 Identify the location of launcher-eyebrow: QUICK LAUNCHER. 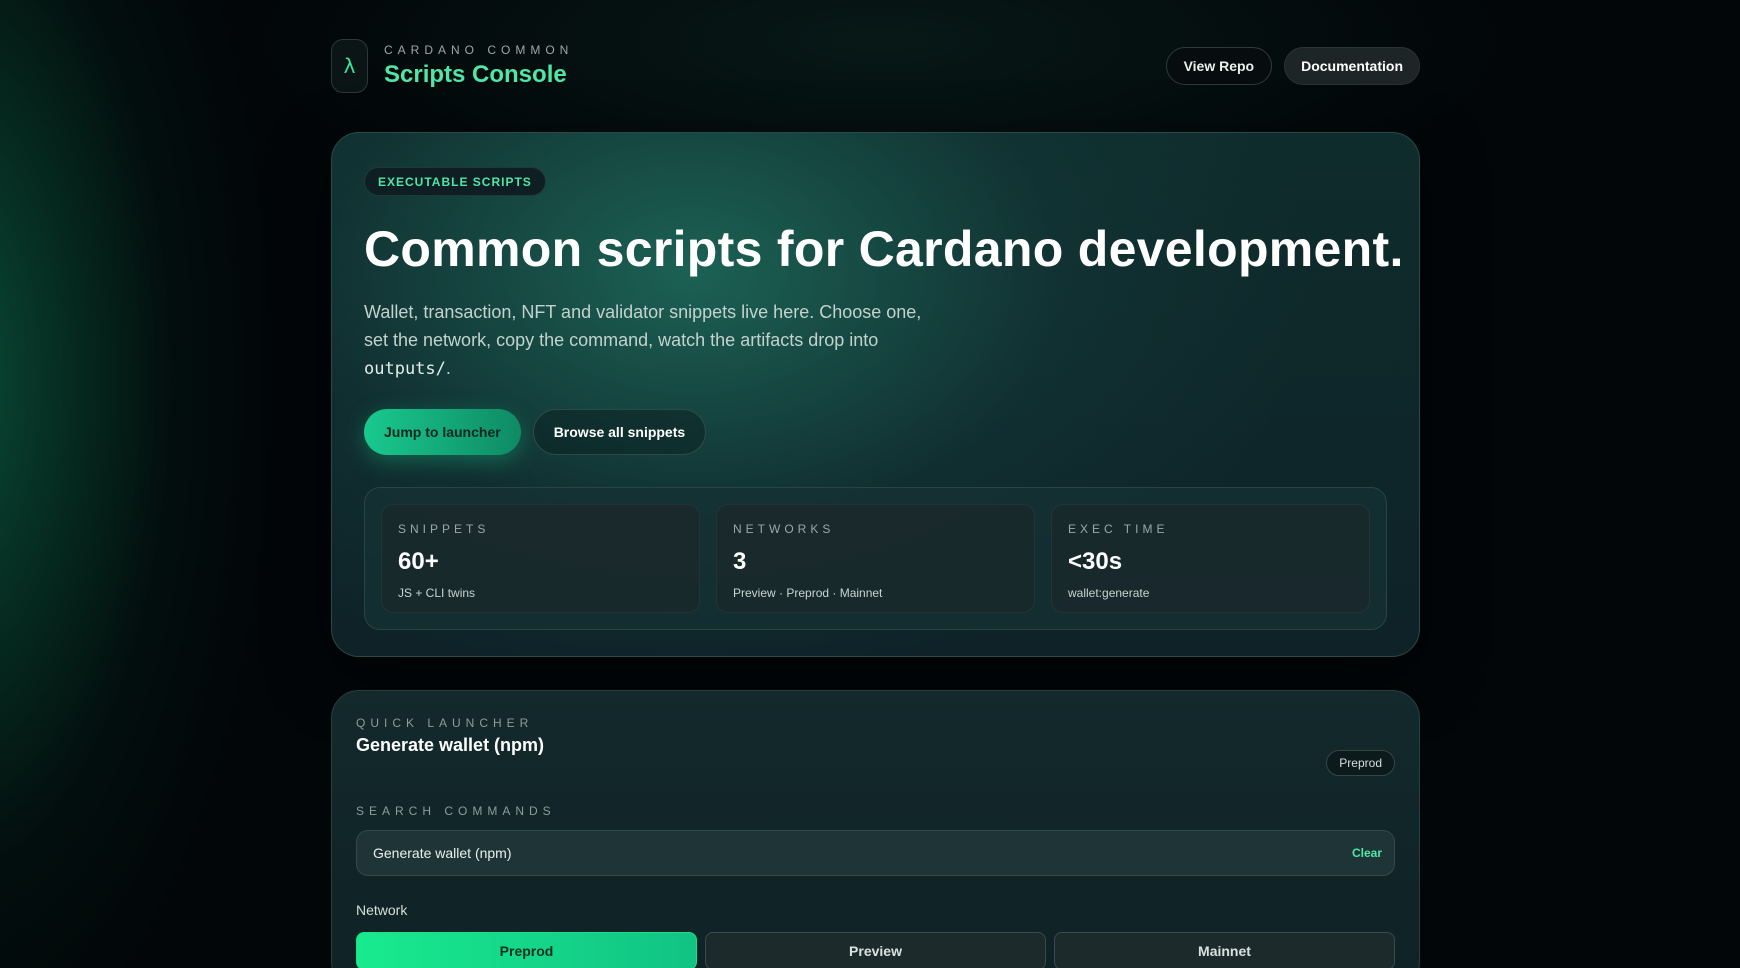
(445, 723).